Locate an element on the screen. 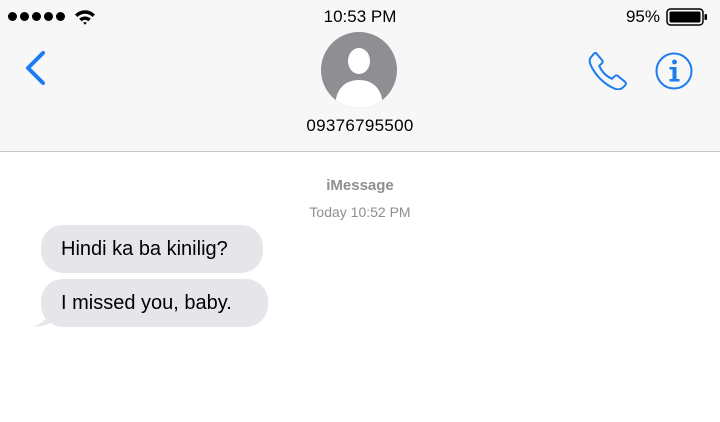 This screenshot has height=422, width=720. incoming-message-bubble: Hindi ka ba kinilig? is located at coordinates (152, 249).